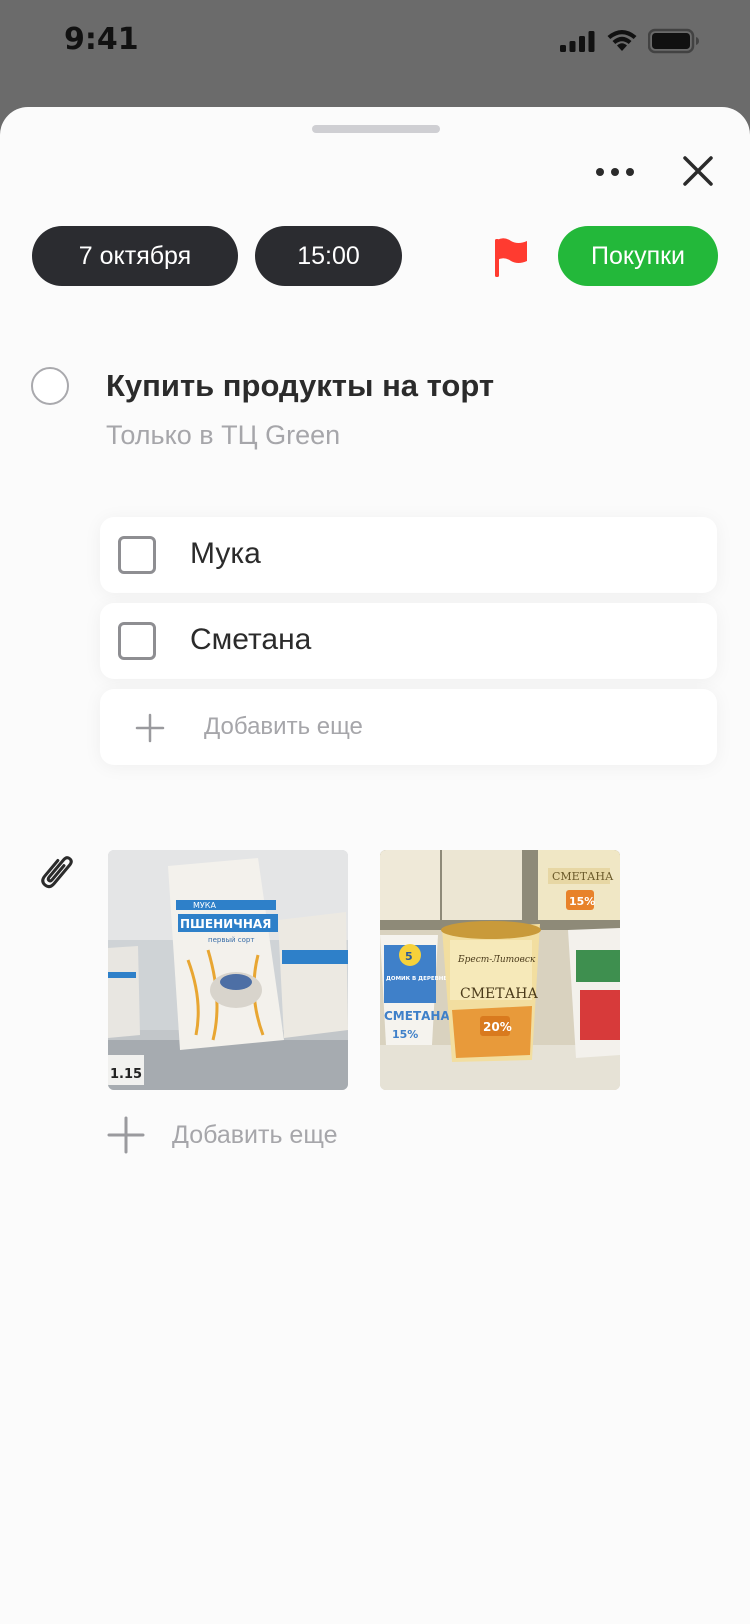 The height and width of the screenshot is (1624, 750). What do you see at coordinates (255, 1134) in the screenshot?
I see `add-attachment-label: Добавить еще` at bounding box center [255, 1134].